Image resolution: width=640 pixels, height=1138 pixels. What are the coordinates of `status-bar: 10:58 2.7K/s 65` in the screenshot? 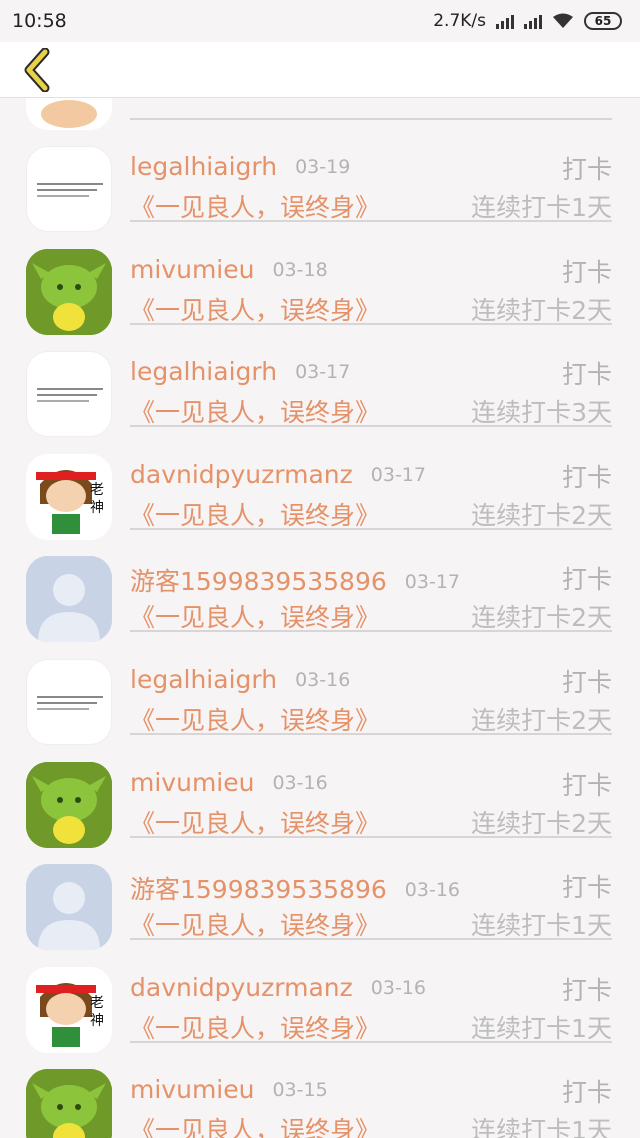 It's located at (320, 21).